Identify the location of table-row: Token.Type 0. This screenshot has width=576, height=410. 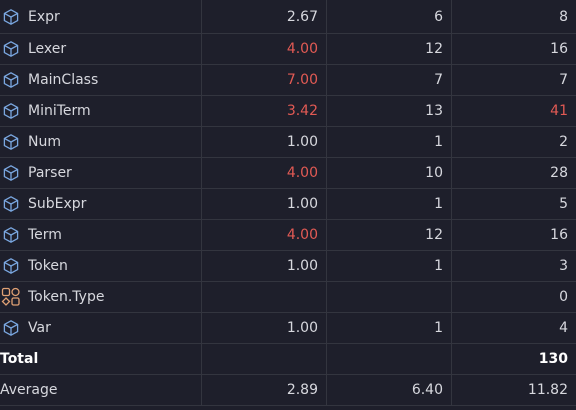
(288, 297).